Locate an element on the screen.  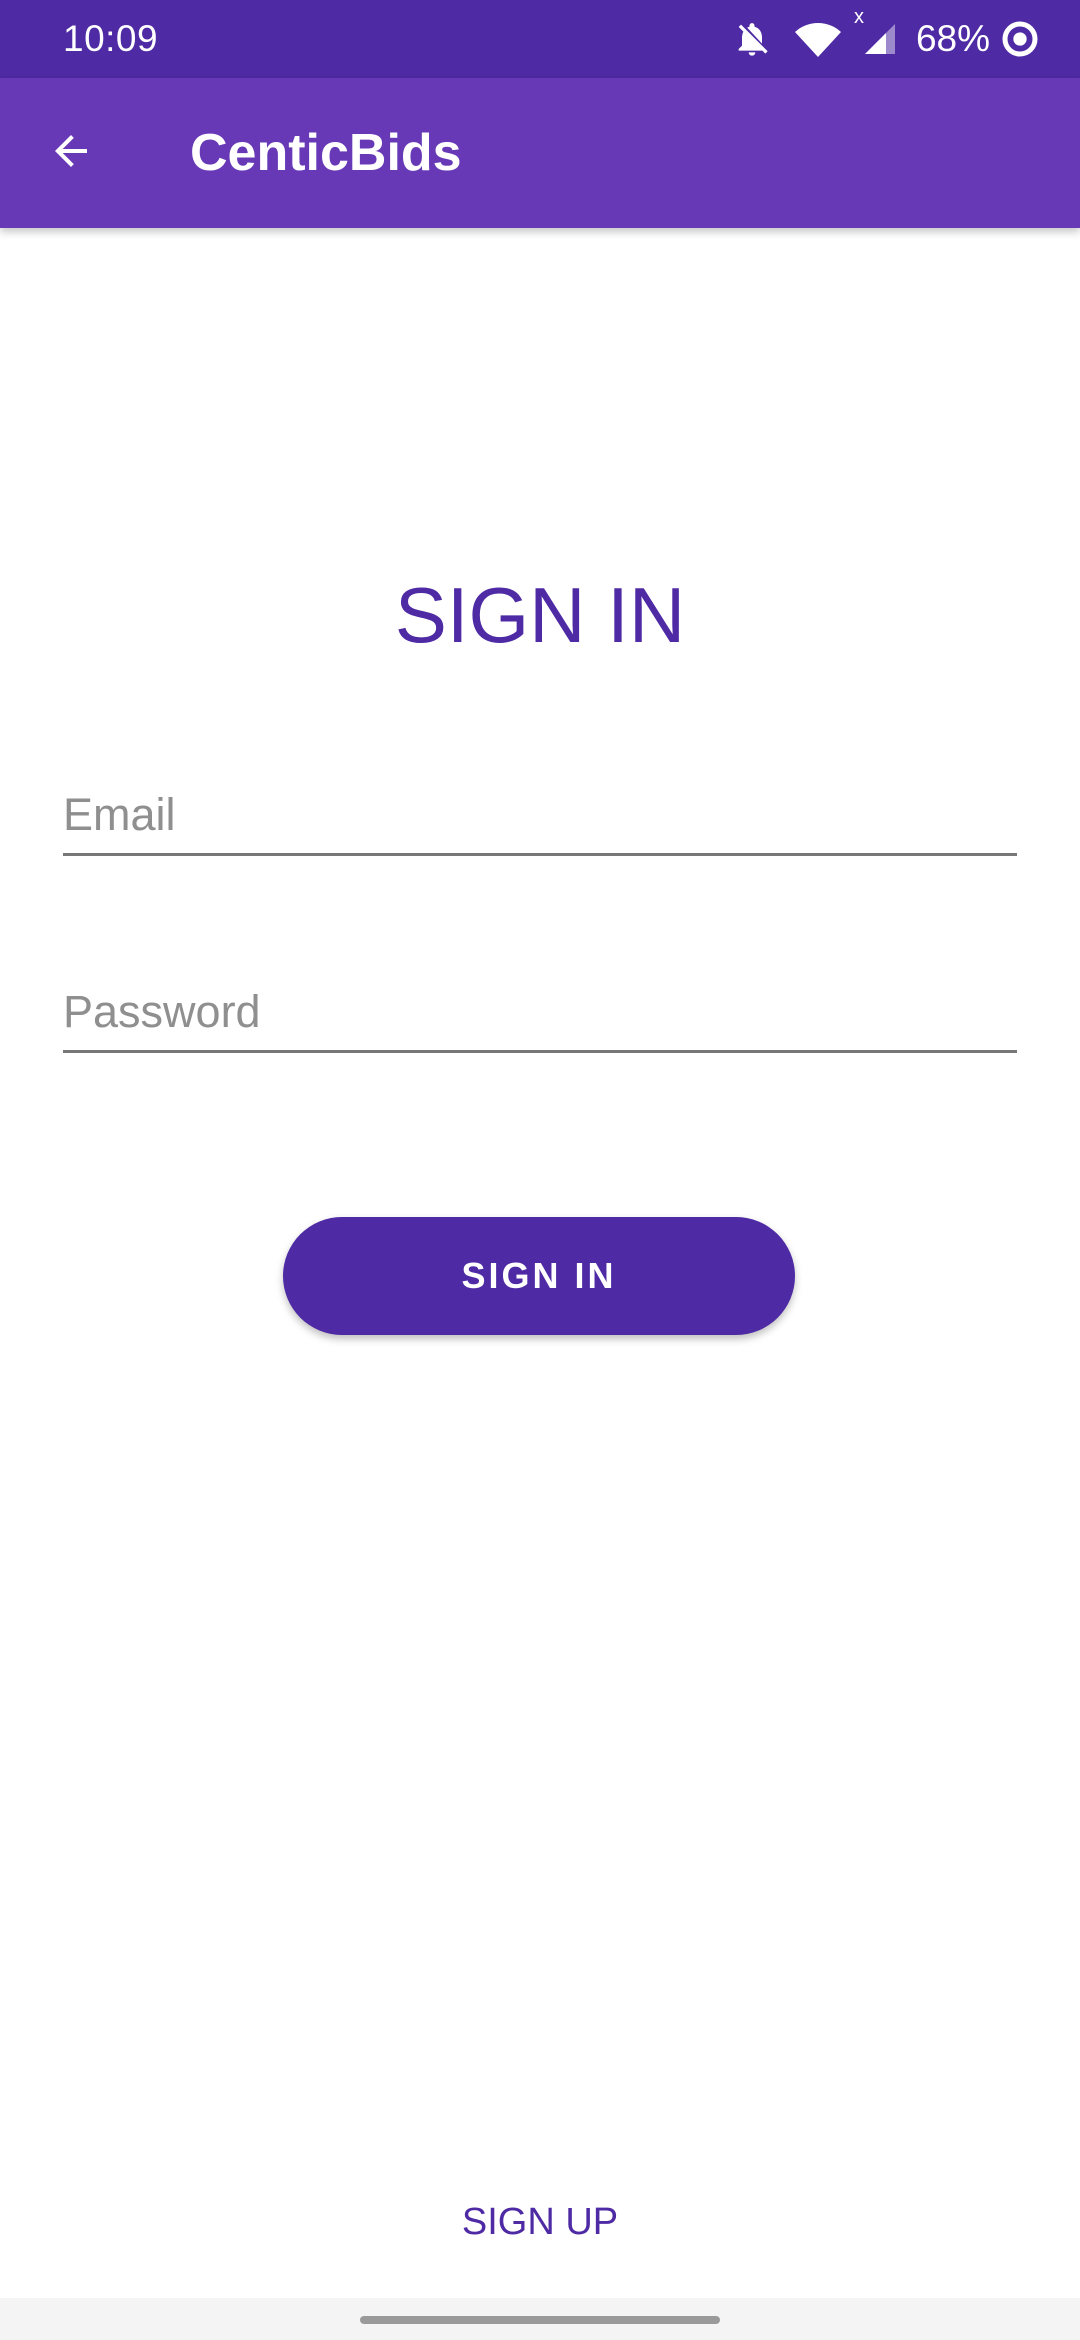
battery-saver-icon is located at coordinates (1020, 39).